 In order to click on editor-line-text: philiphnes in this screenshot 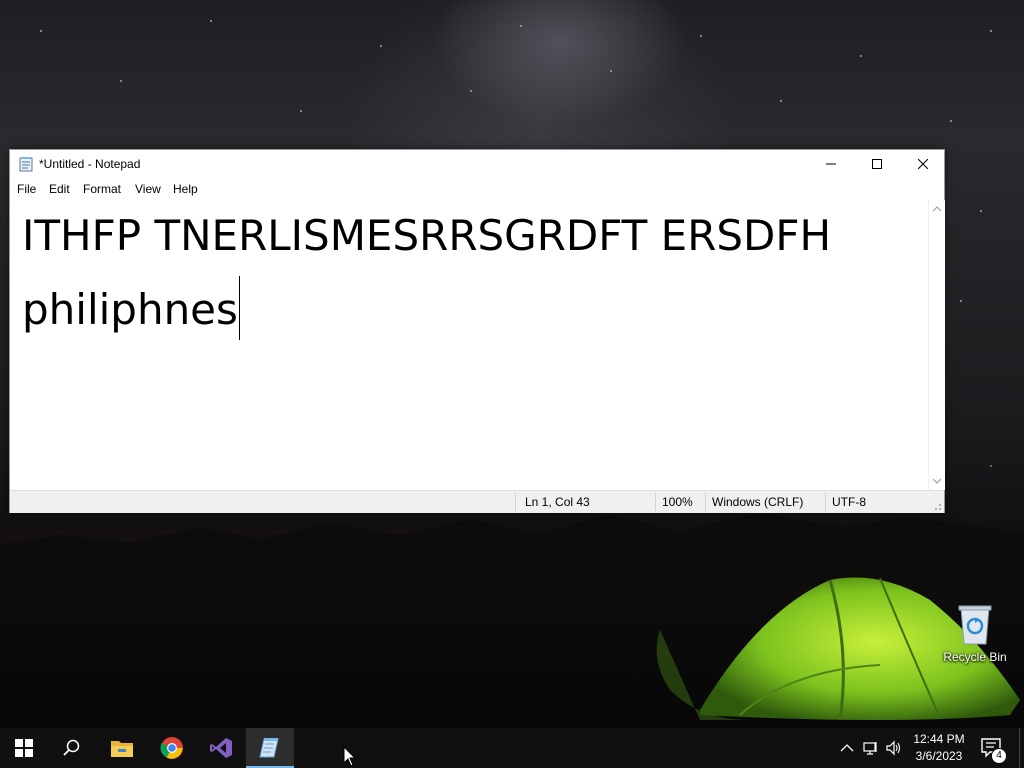, I will do `click(130, 309)`.